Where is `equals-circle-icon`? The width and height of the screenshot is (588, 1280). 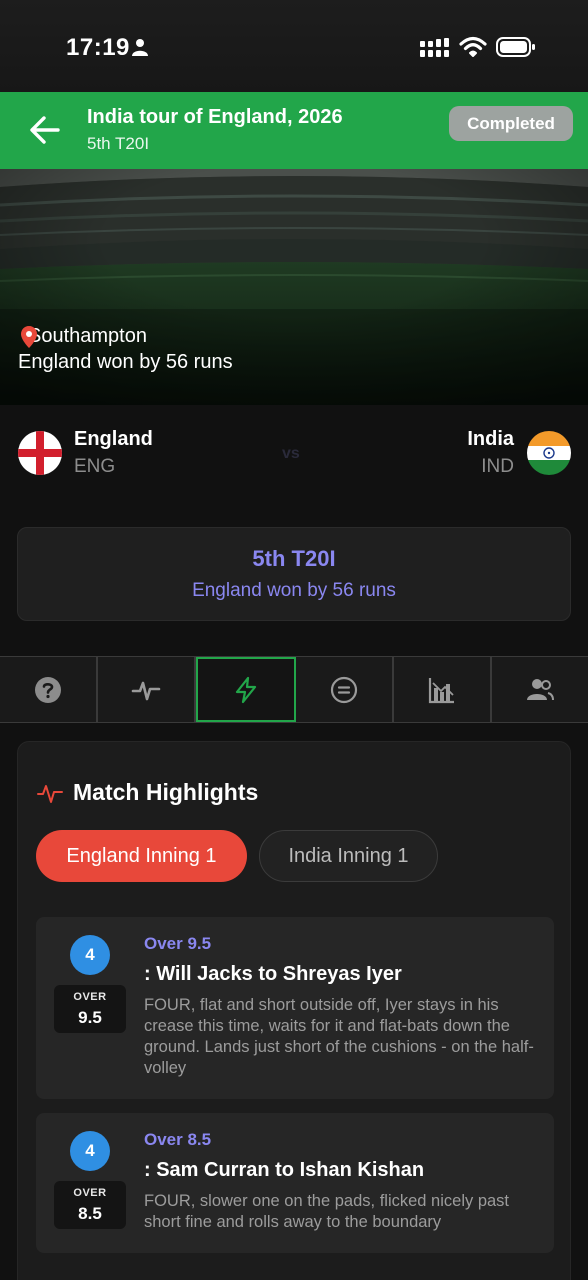 equals-circle-icon is located at coordinates (344, 689).